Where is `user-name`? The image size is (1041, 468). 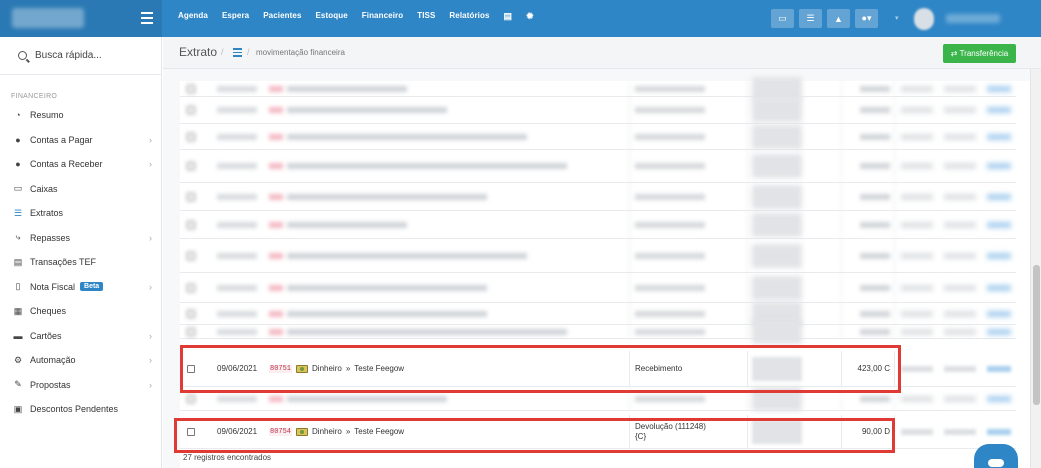 user-name is located at coordinates (973, 18).